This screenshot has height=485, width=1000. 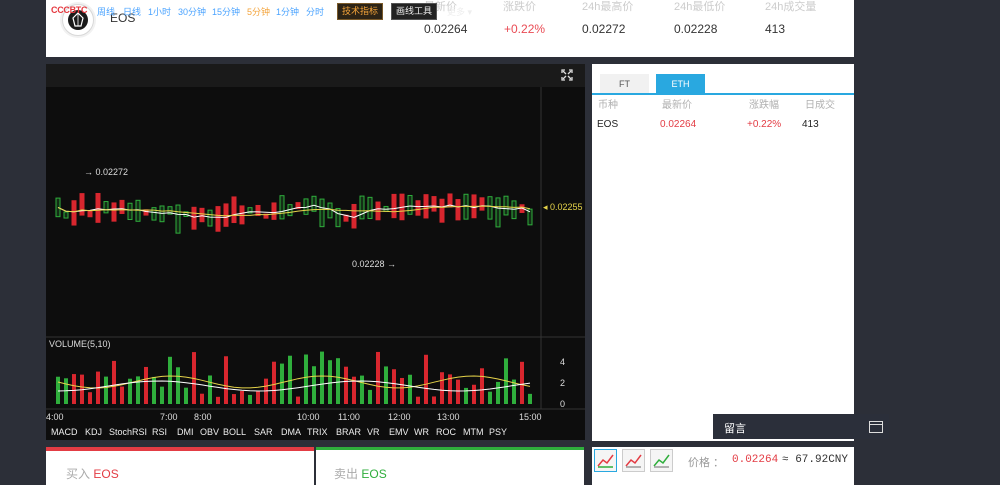 What do you see at coordinates (607, 124) in the screenshot?
I see `row-coin: EOS` at bounding box center [607, 124].